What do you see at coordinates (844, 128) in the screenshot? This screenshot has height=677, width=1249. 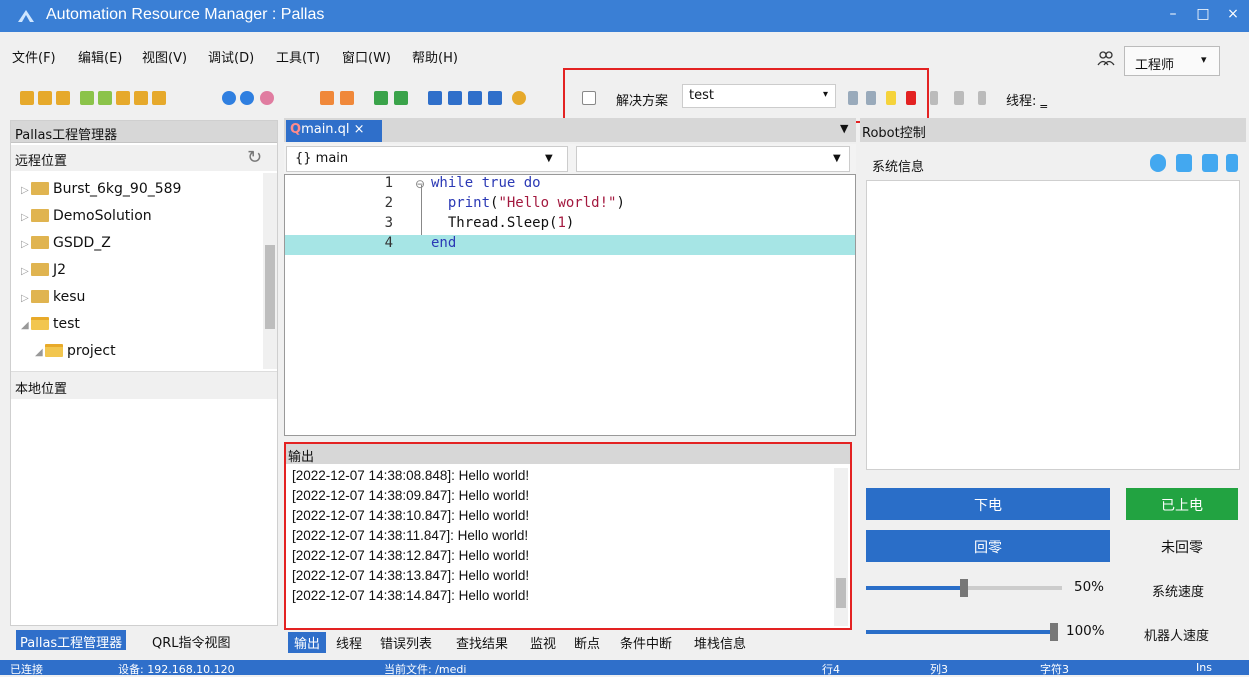 I see `tab-list-dropdown-icon: ▼` at bounding box center [844, 128].